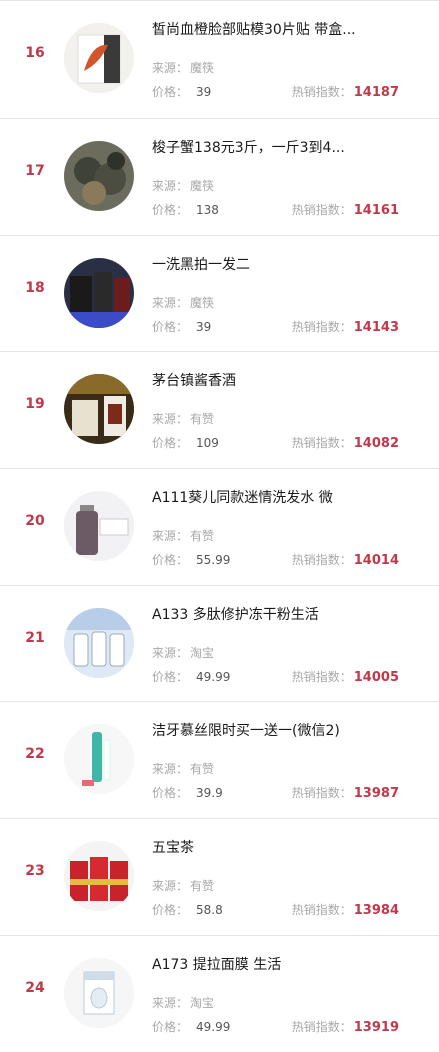 This screenshot has width=439, height=1052. Describe the element at coordinates (209, 793) in the screenshot. I see `price-value: 39.9` at that location.